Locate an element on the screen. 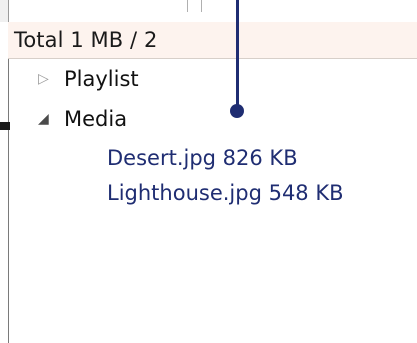 This screenshot has height=343, width=417. tree-leaf-desert: Desert.jpg 826 KB is located at coordinates (202, 157).